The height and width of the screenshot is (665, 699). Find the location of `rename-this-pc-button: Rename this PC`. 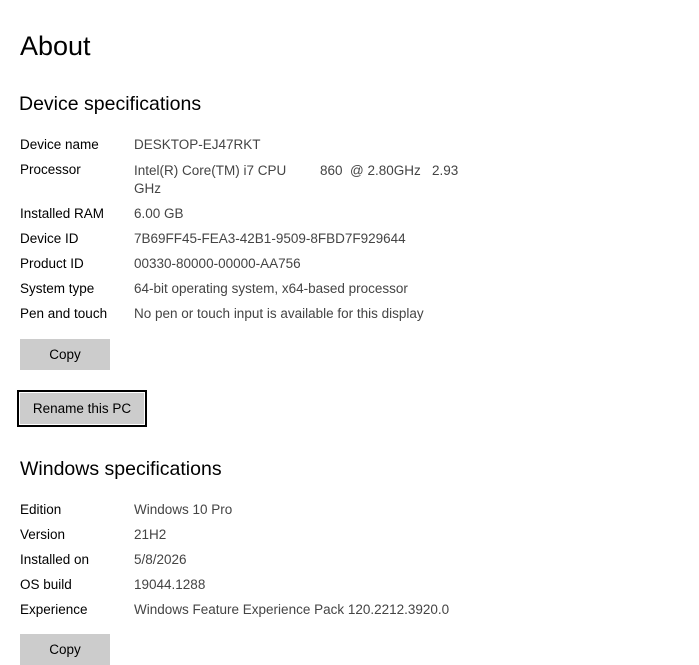

rename-this-pc-button: Rename this PC is located at coordinates (82, 408).